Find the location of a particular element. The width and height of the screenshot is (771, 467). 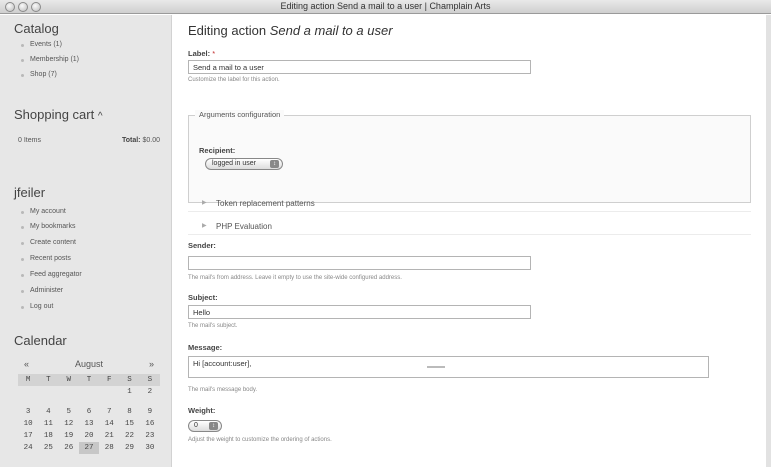

message-textarea: Hi [account:user], is located at coordinates (448, 367).